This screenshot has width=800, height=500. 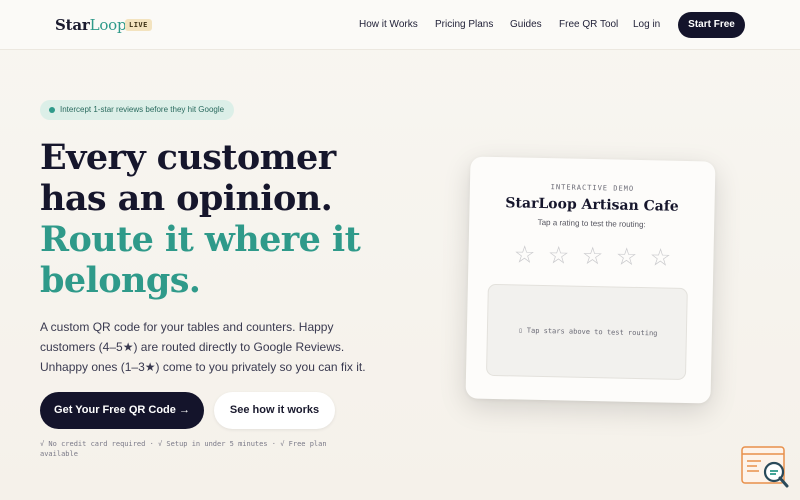 I want to click on routing-result-box: ▯ Tap stars above to test routing, so click(x=586, y=332).